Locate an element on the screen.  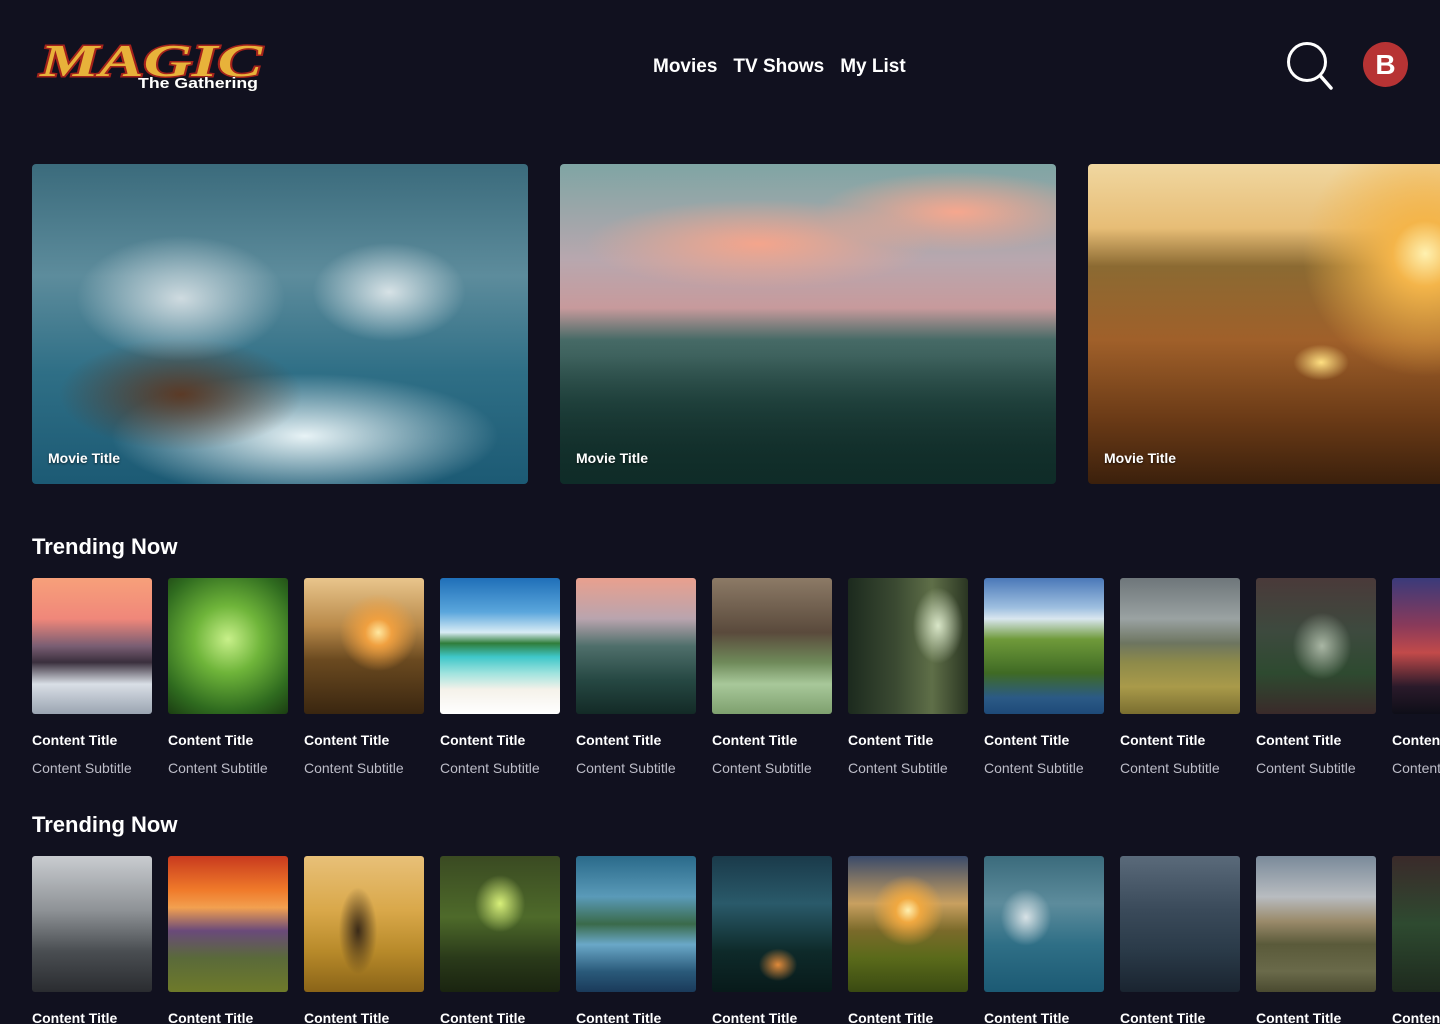
magic-logo-image: MAGIC The Gathering is located at coordinates (151, 63).